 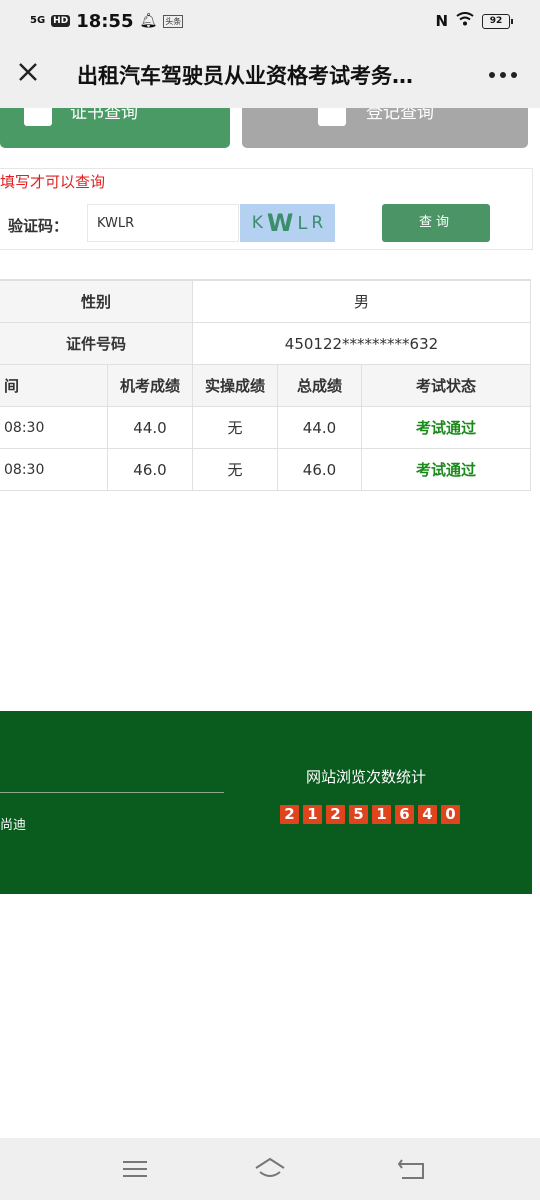 I want to click on captcha-char: L, so click(x=302, y=223).